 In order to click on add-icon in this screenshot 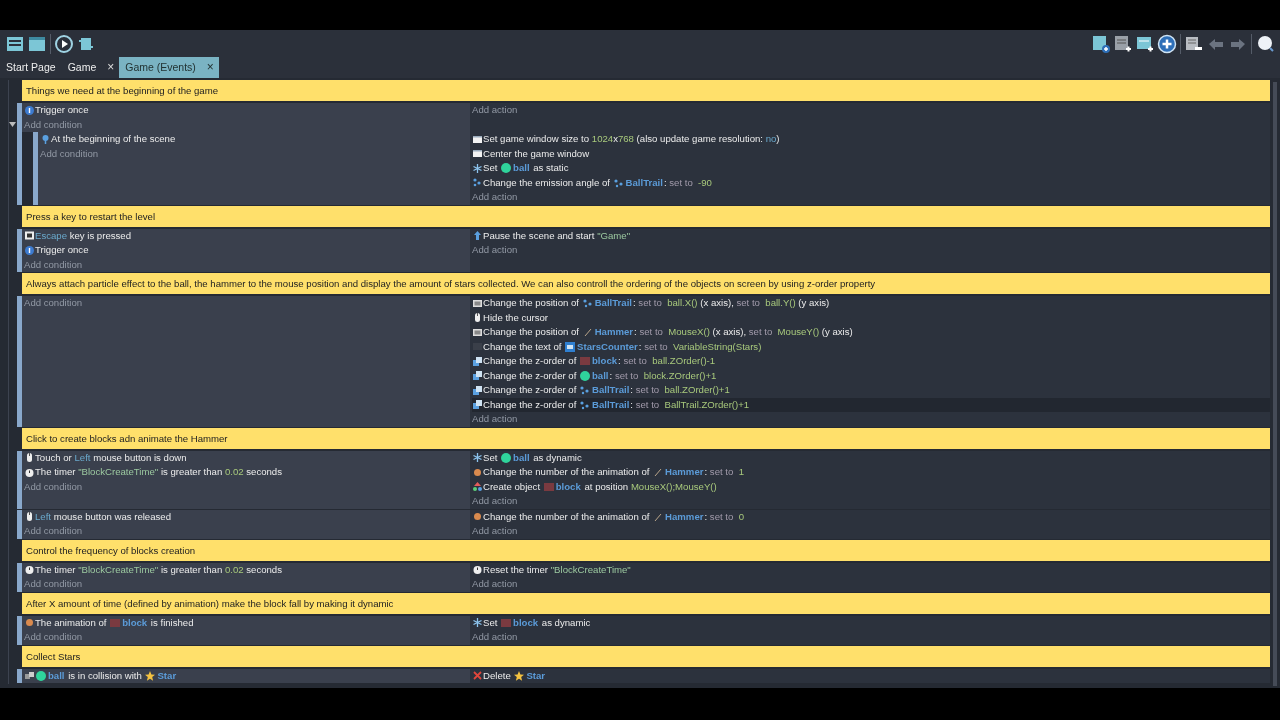, I will do `click(1167, 43)`.